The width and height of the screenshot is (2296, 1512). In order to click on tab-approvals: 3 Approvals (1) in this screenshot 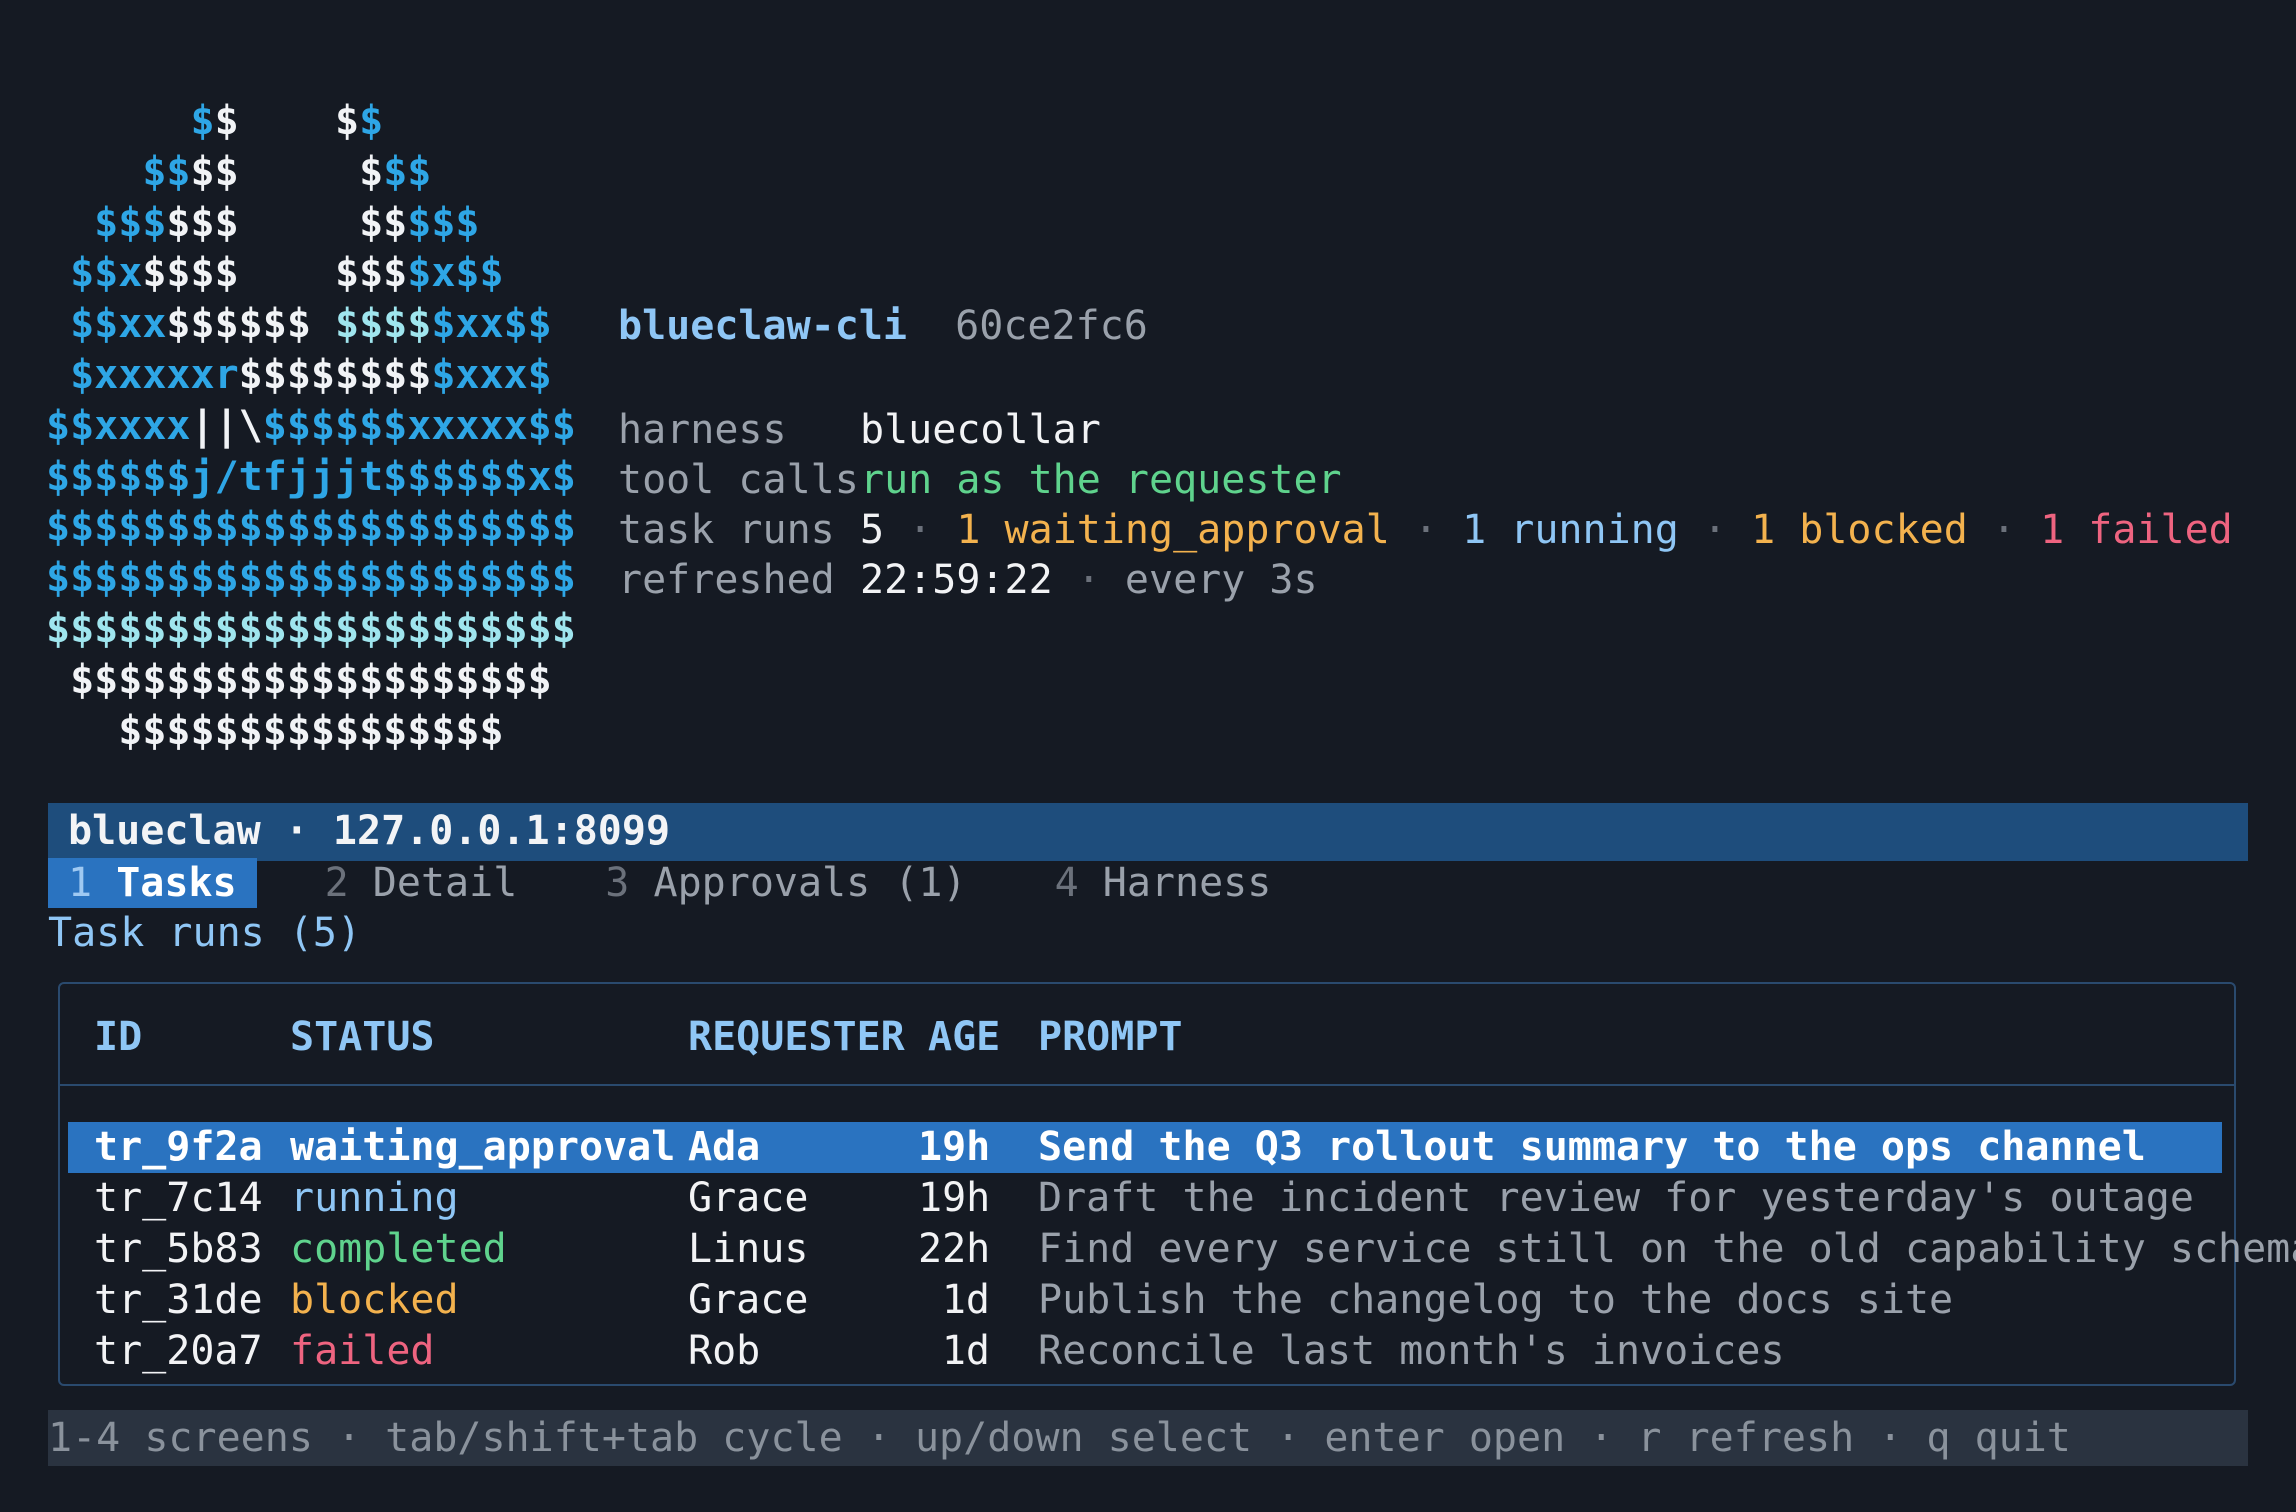, I will do `click(785, 883)`.